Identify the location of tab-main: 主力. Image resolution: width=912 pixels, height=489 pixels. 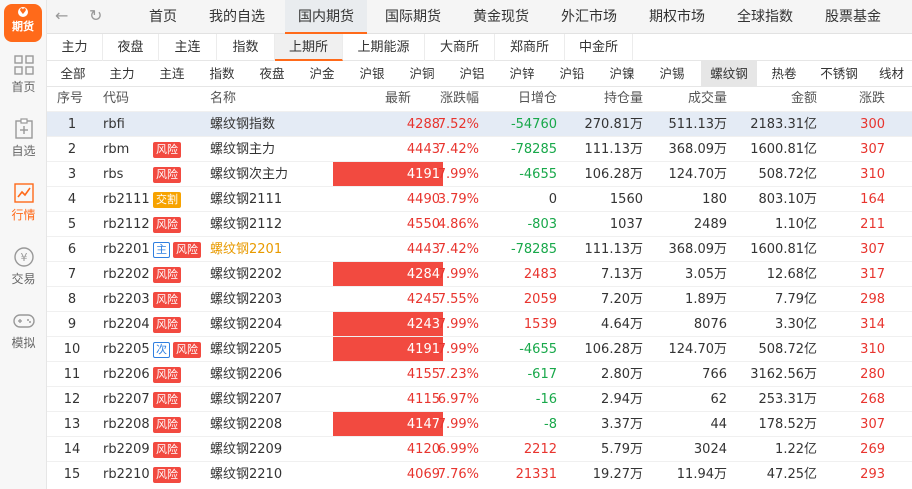
(75, 47).